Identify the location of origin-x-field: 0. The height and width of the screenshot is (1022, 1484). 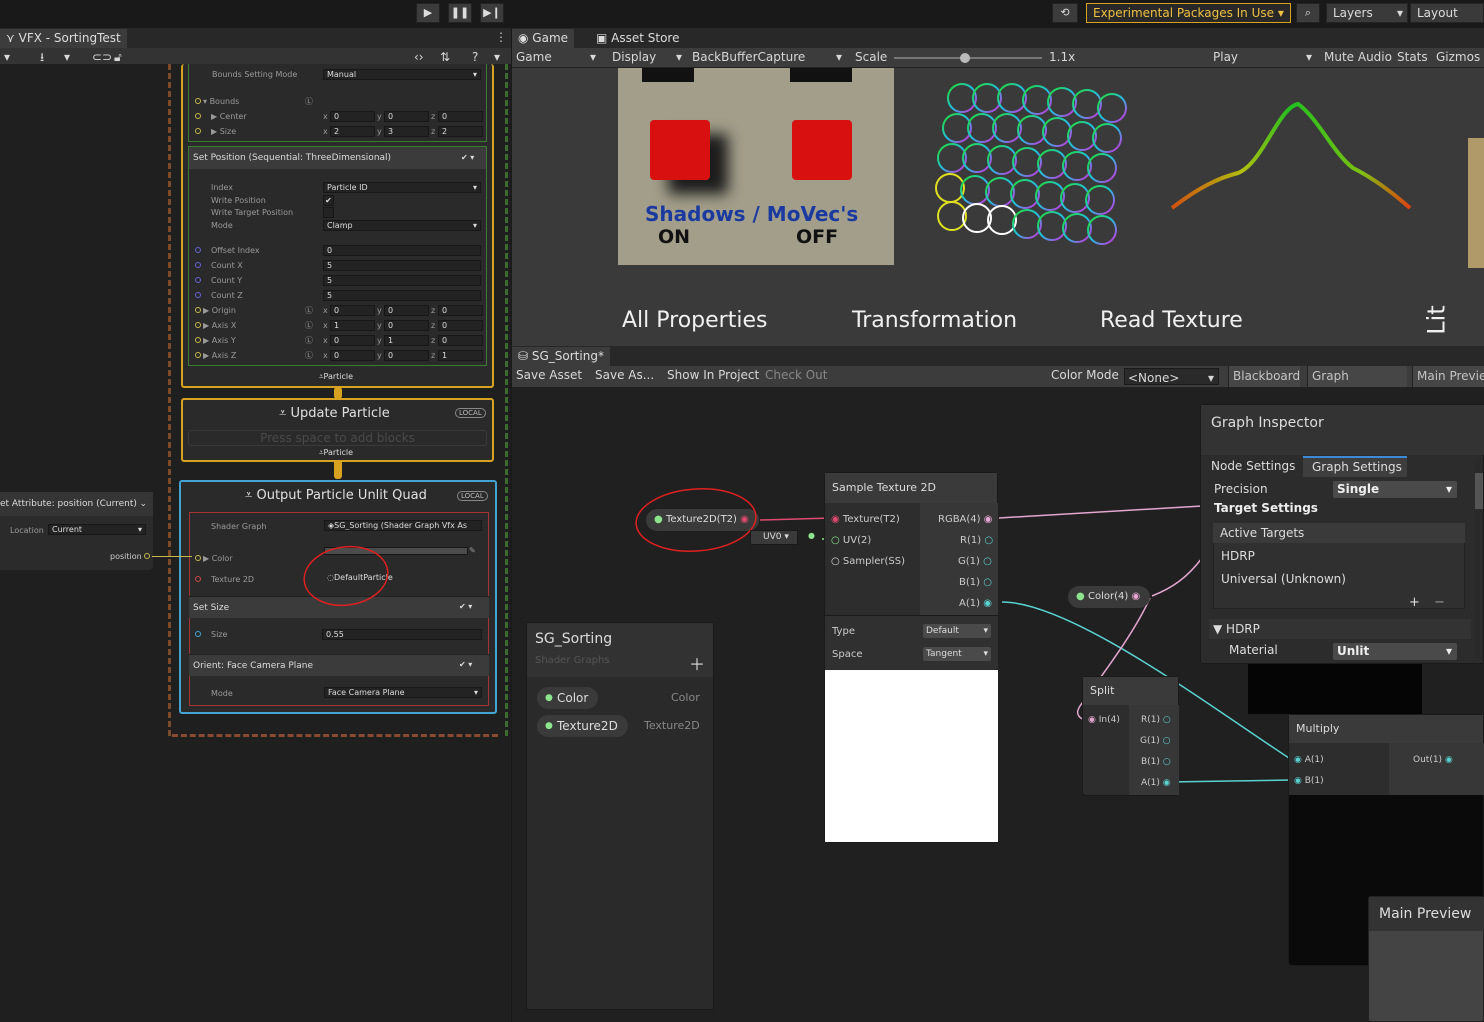
(352, 310).